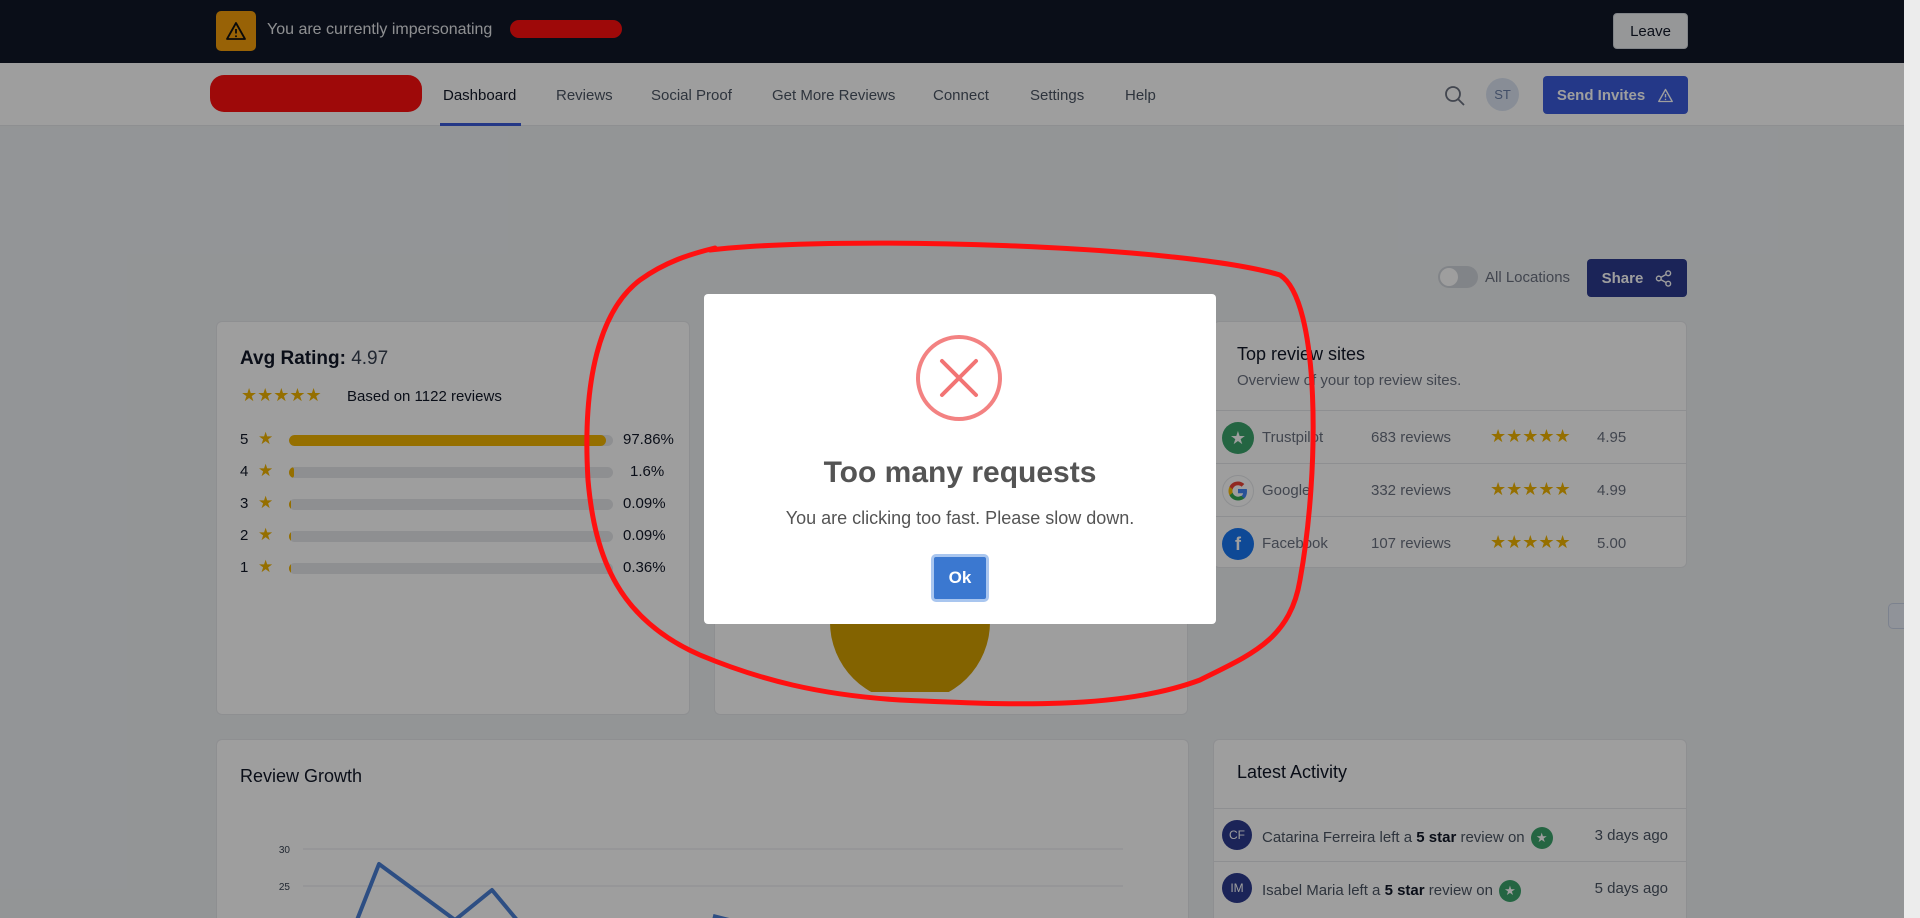 The height and width of the screenshot is (918, 1920). I want to click on dialog-title: Too many requests, so click(960, 472).